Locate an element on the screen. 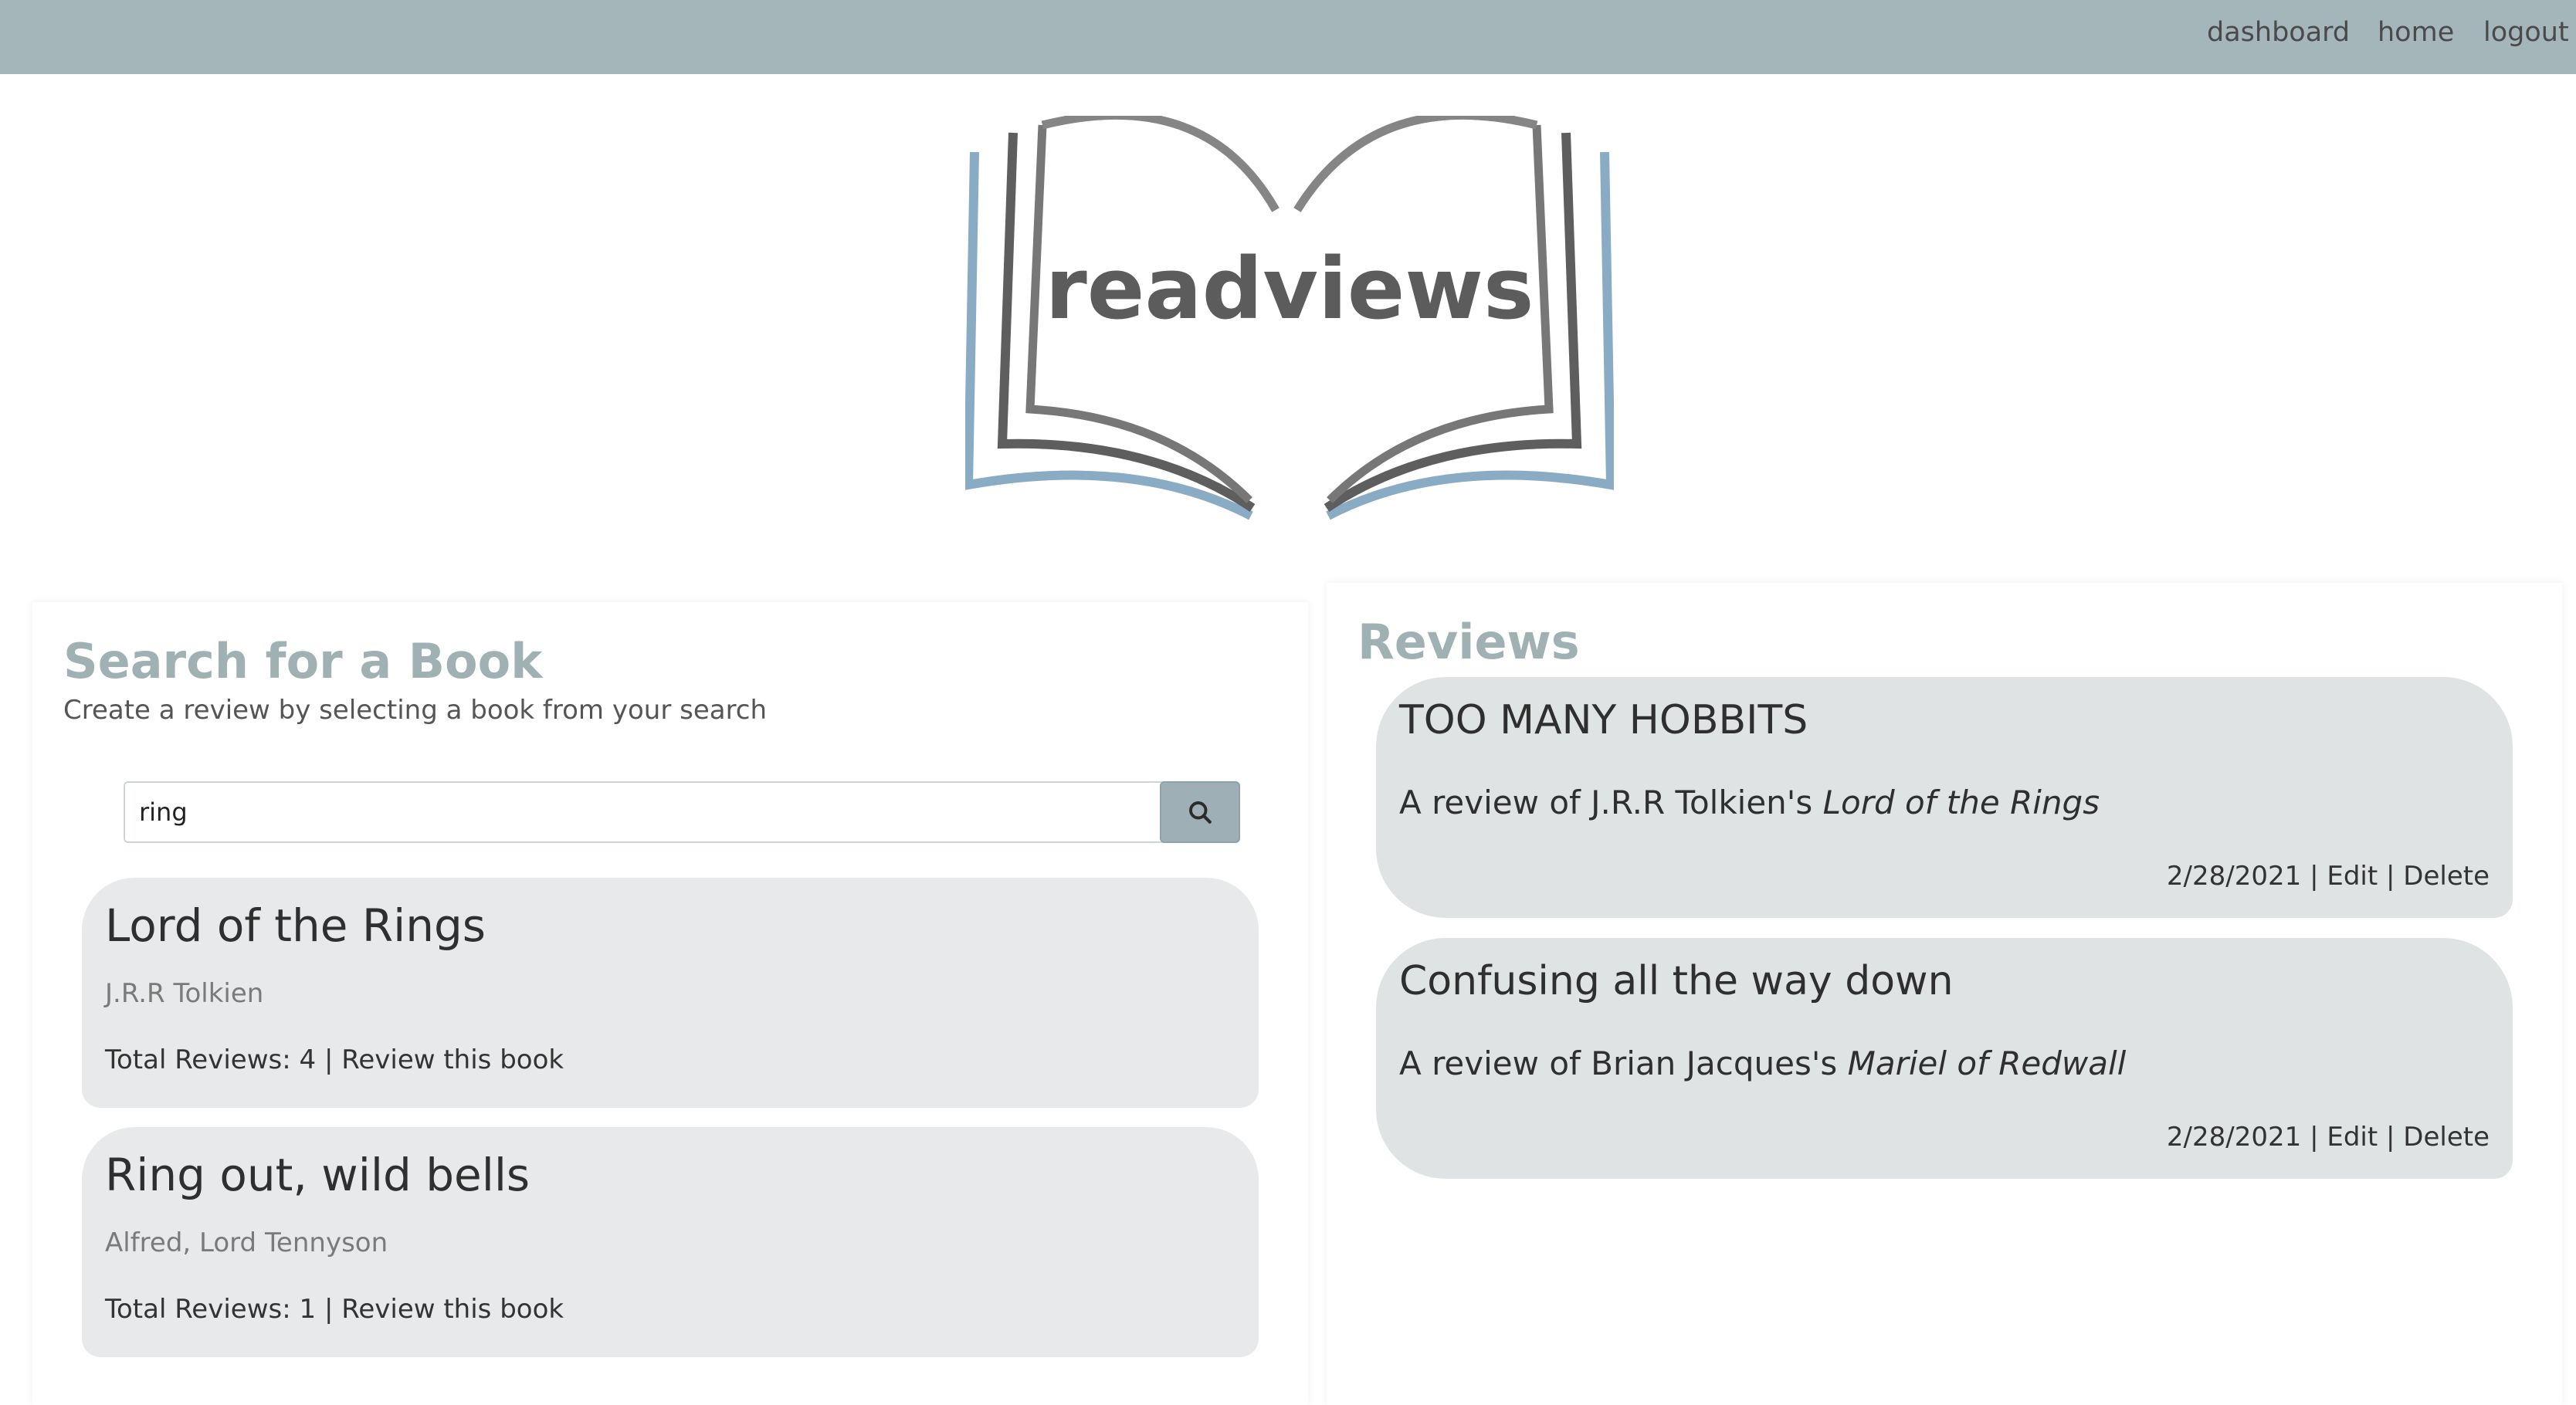 The width and height of the screenshot is (2576, 1405). reviews-title: Reviews is located at coordinates (1468, 642).